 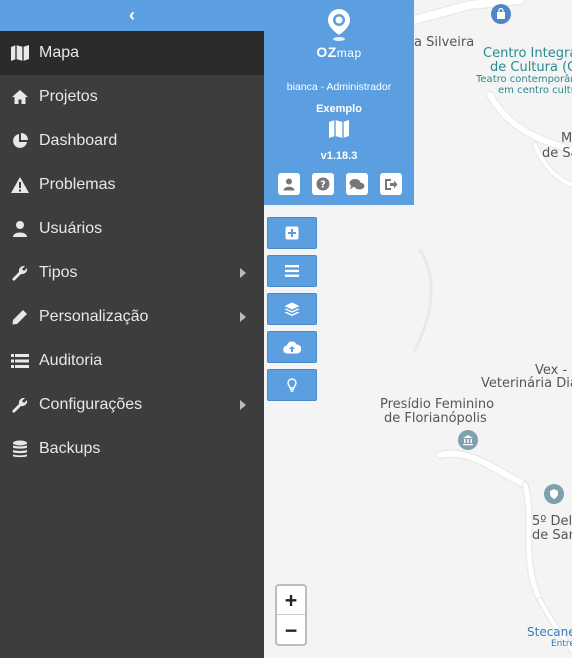 What do you see at coordinates (552, 535) in the screenshot?
I see `map-label-de-san: de San` at bounding box center [552, 535].